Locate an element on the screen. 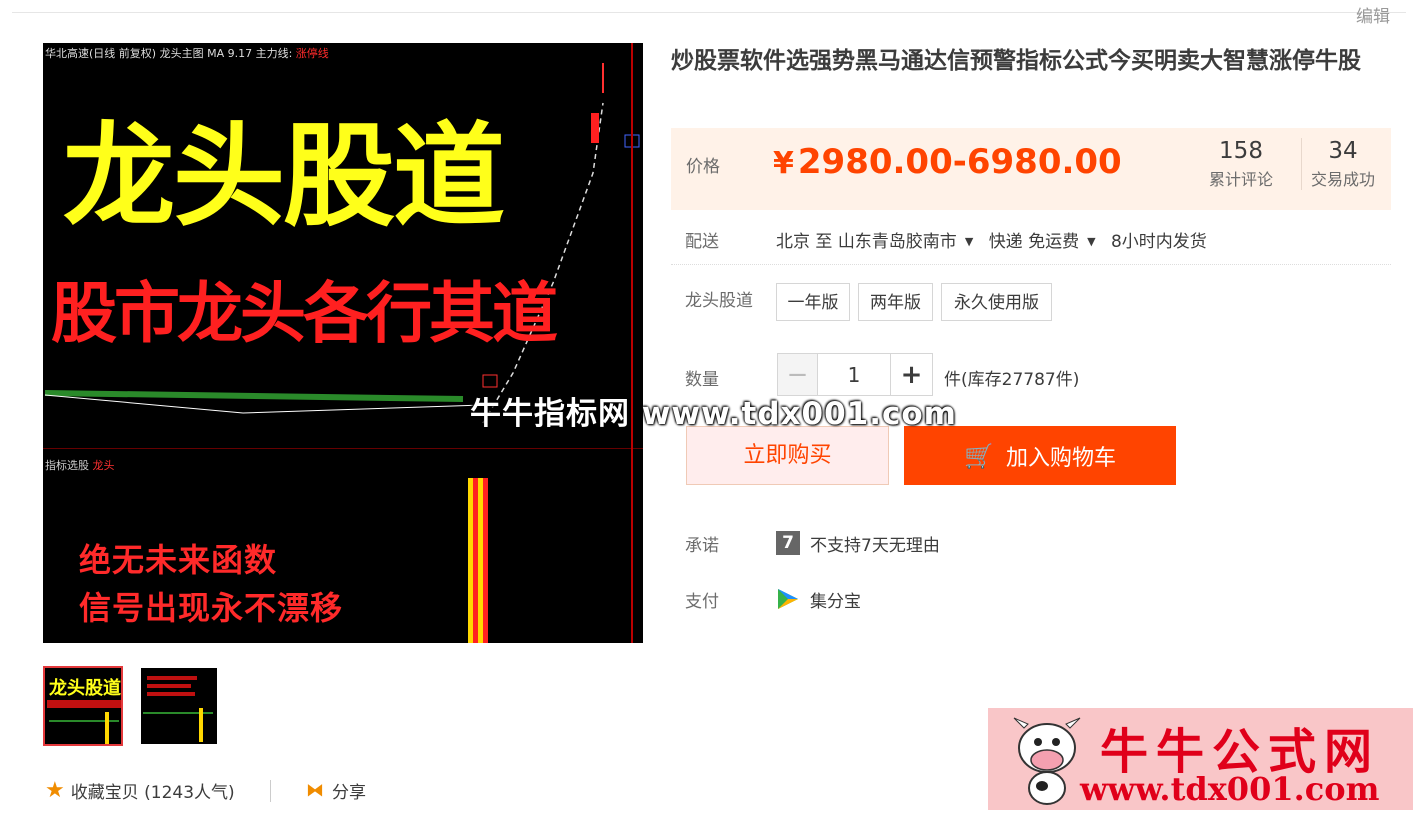 This screenshot has width=1418, height=815. favorite-button: ★ 收藏宝贝 (1243人气) is located at coordinates (140, 790).